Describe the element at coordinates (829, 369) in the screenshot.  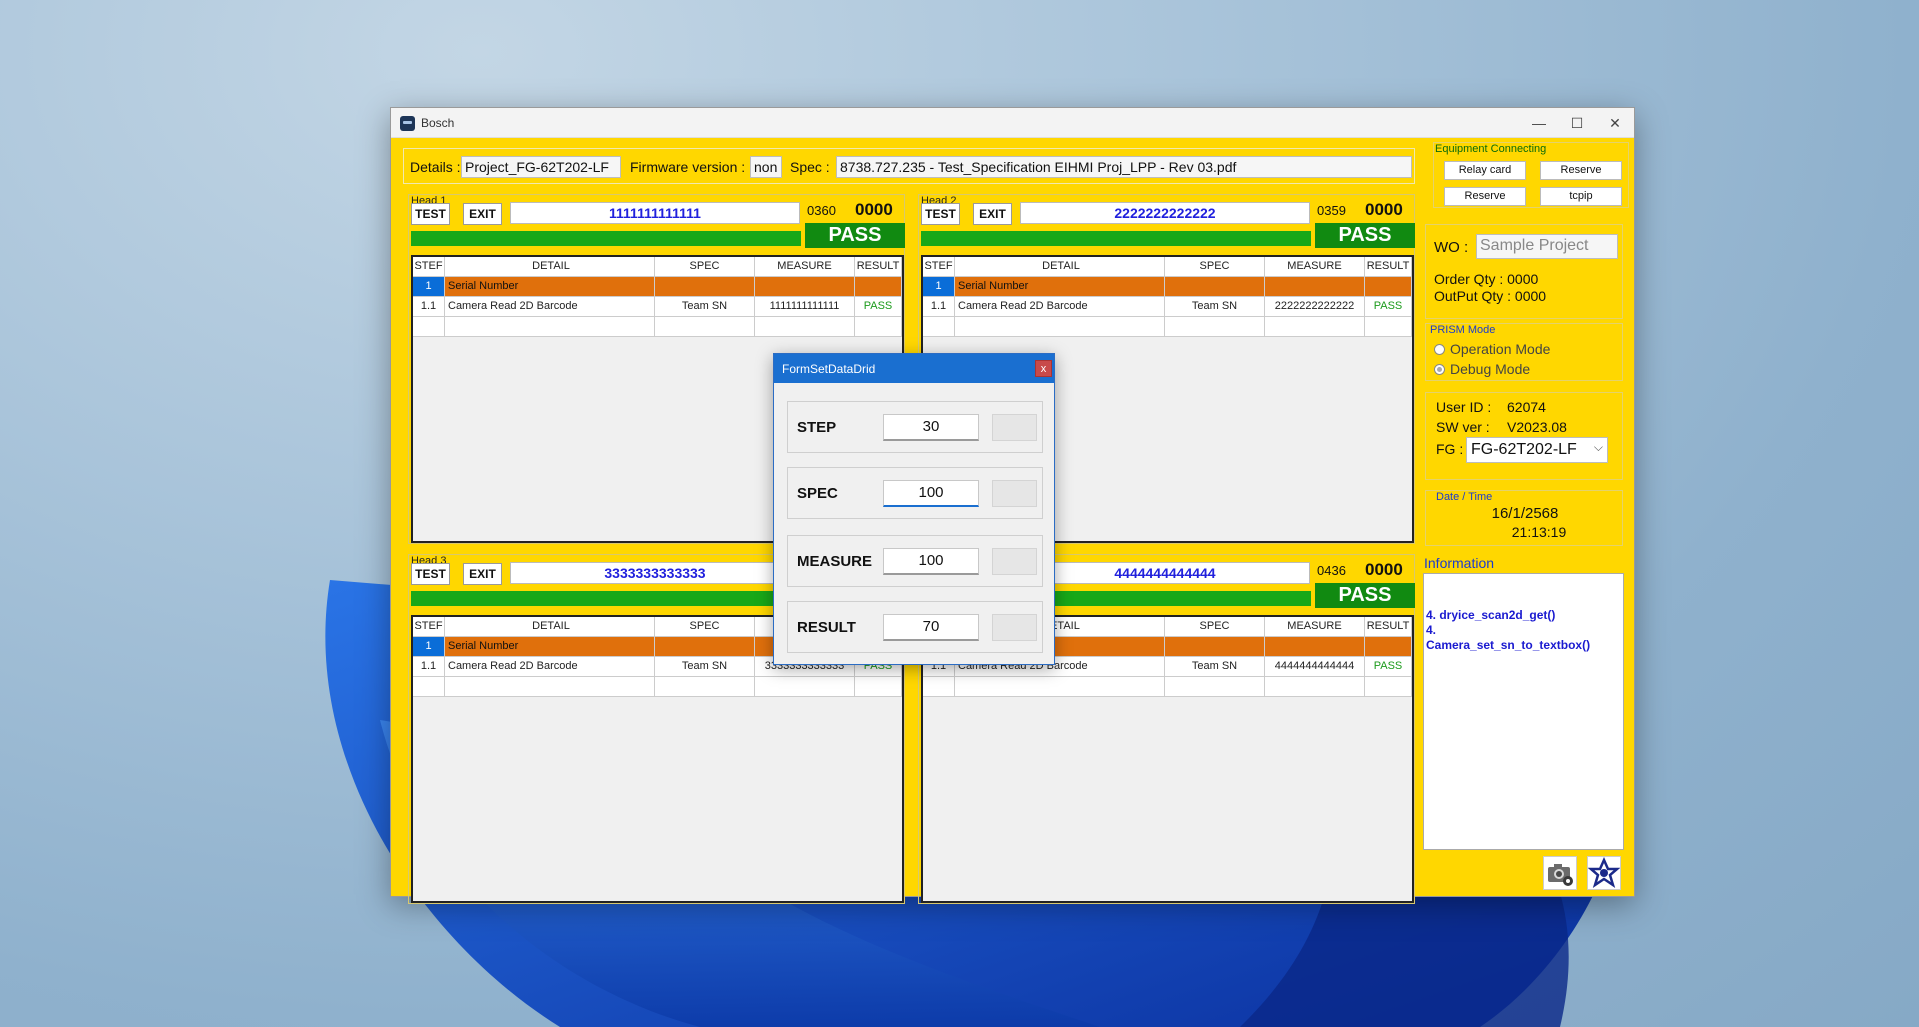
I see `dialog-title: FormSetDataDrid` at that location.